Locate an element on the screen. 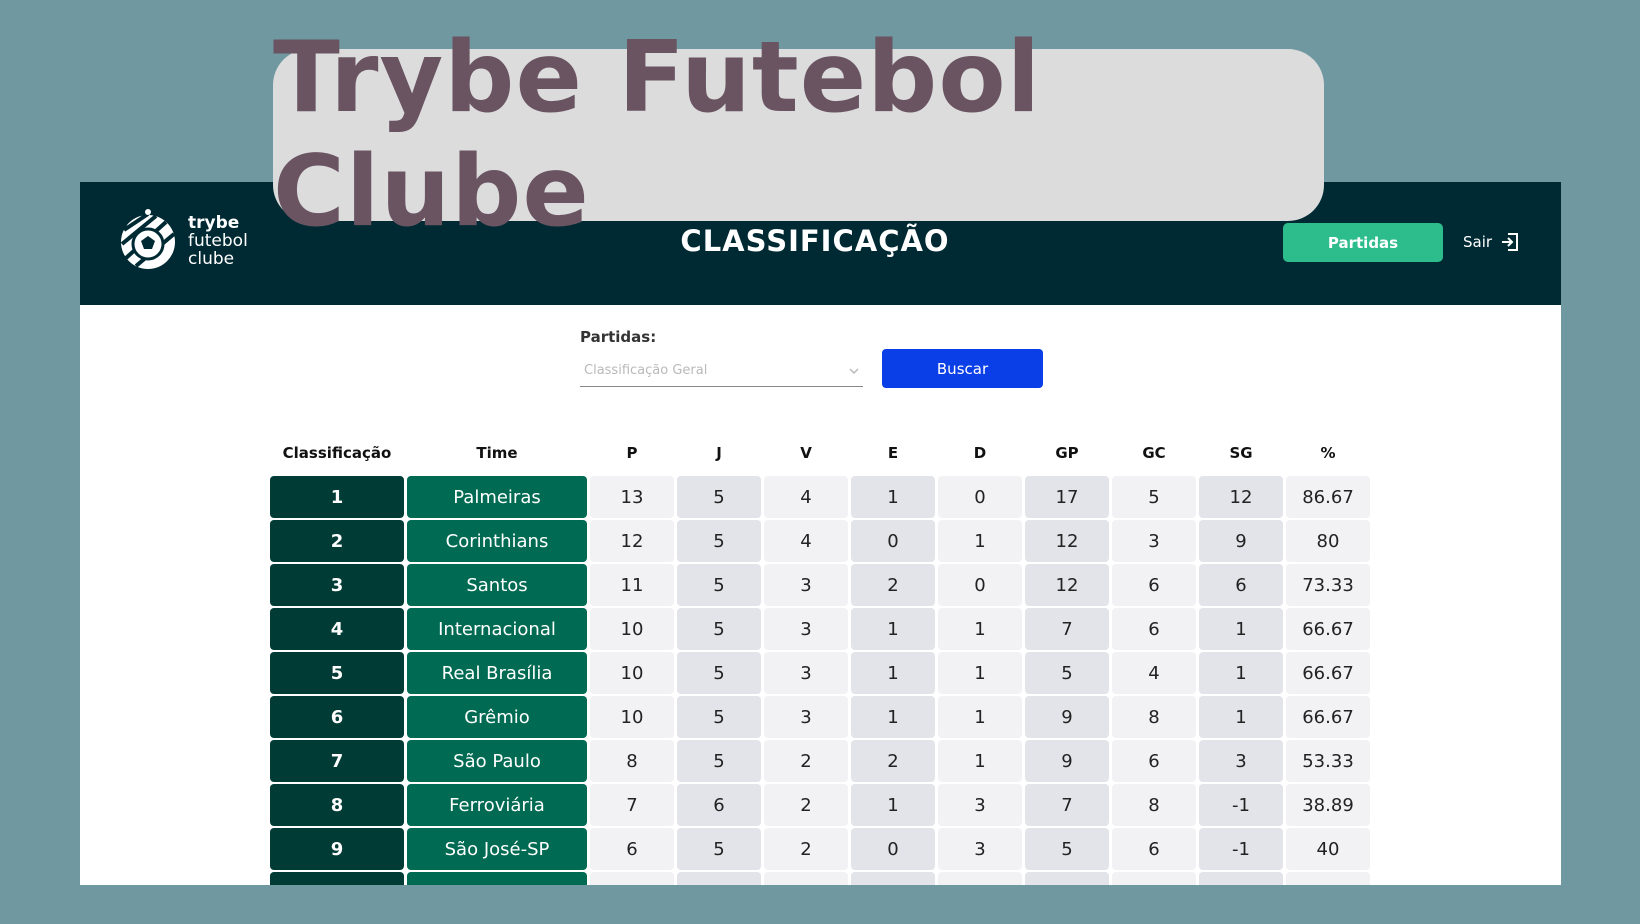 This screenshot has width=1640, height=924. cell-goals-against: 4 is located at coordinates (1154, 673).